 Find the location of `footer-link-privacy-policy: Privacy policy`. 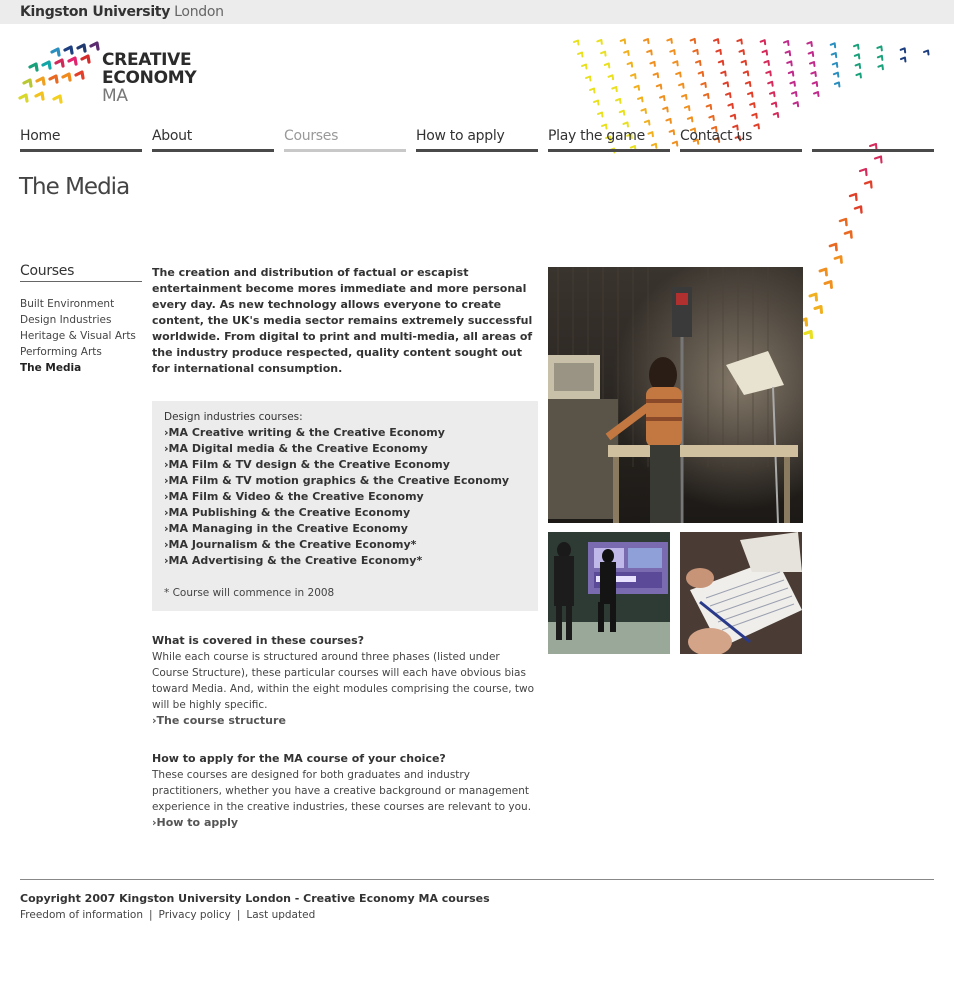

footer-link-privacy-policy: Privacy policy is located at coordinates (195, 915).